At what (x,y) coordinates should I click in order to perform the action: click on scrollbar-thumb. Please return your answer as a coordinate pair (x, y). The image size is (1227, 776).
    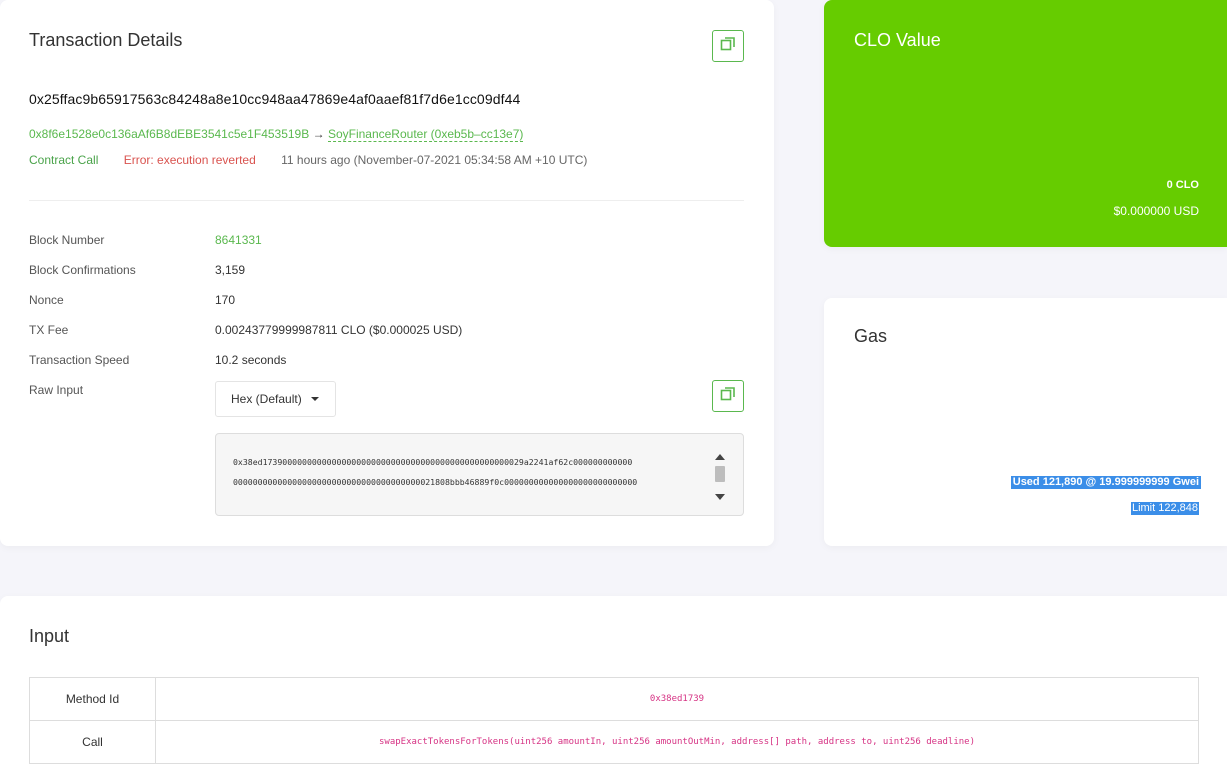
    Looking at the image, I should click on (720, 474).